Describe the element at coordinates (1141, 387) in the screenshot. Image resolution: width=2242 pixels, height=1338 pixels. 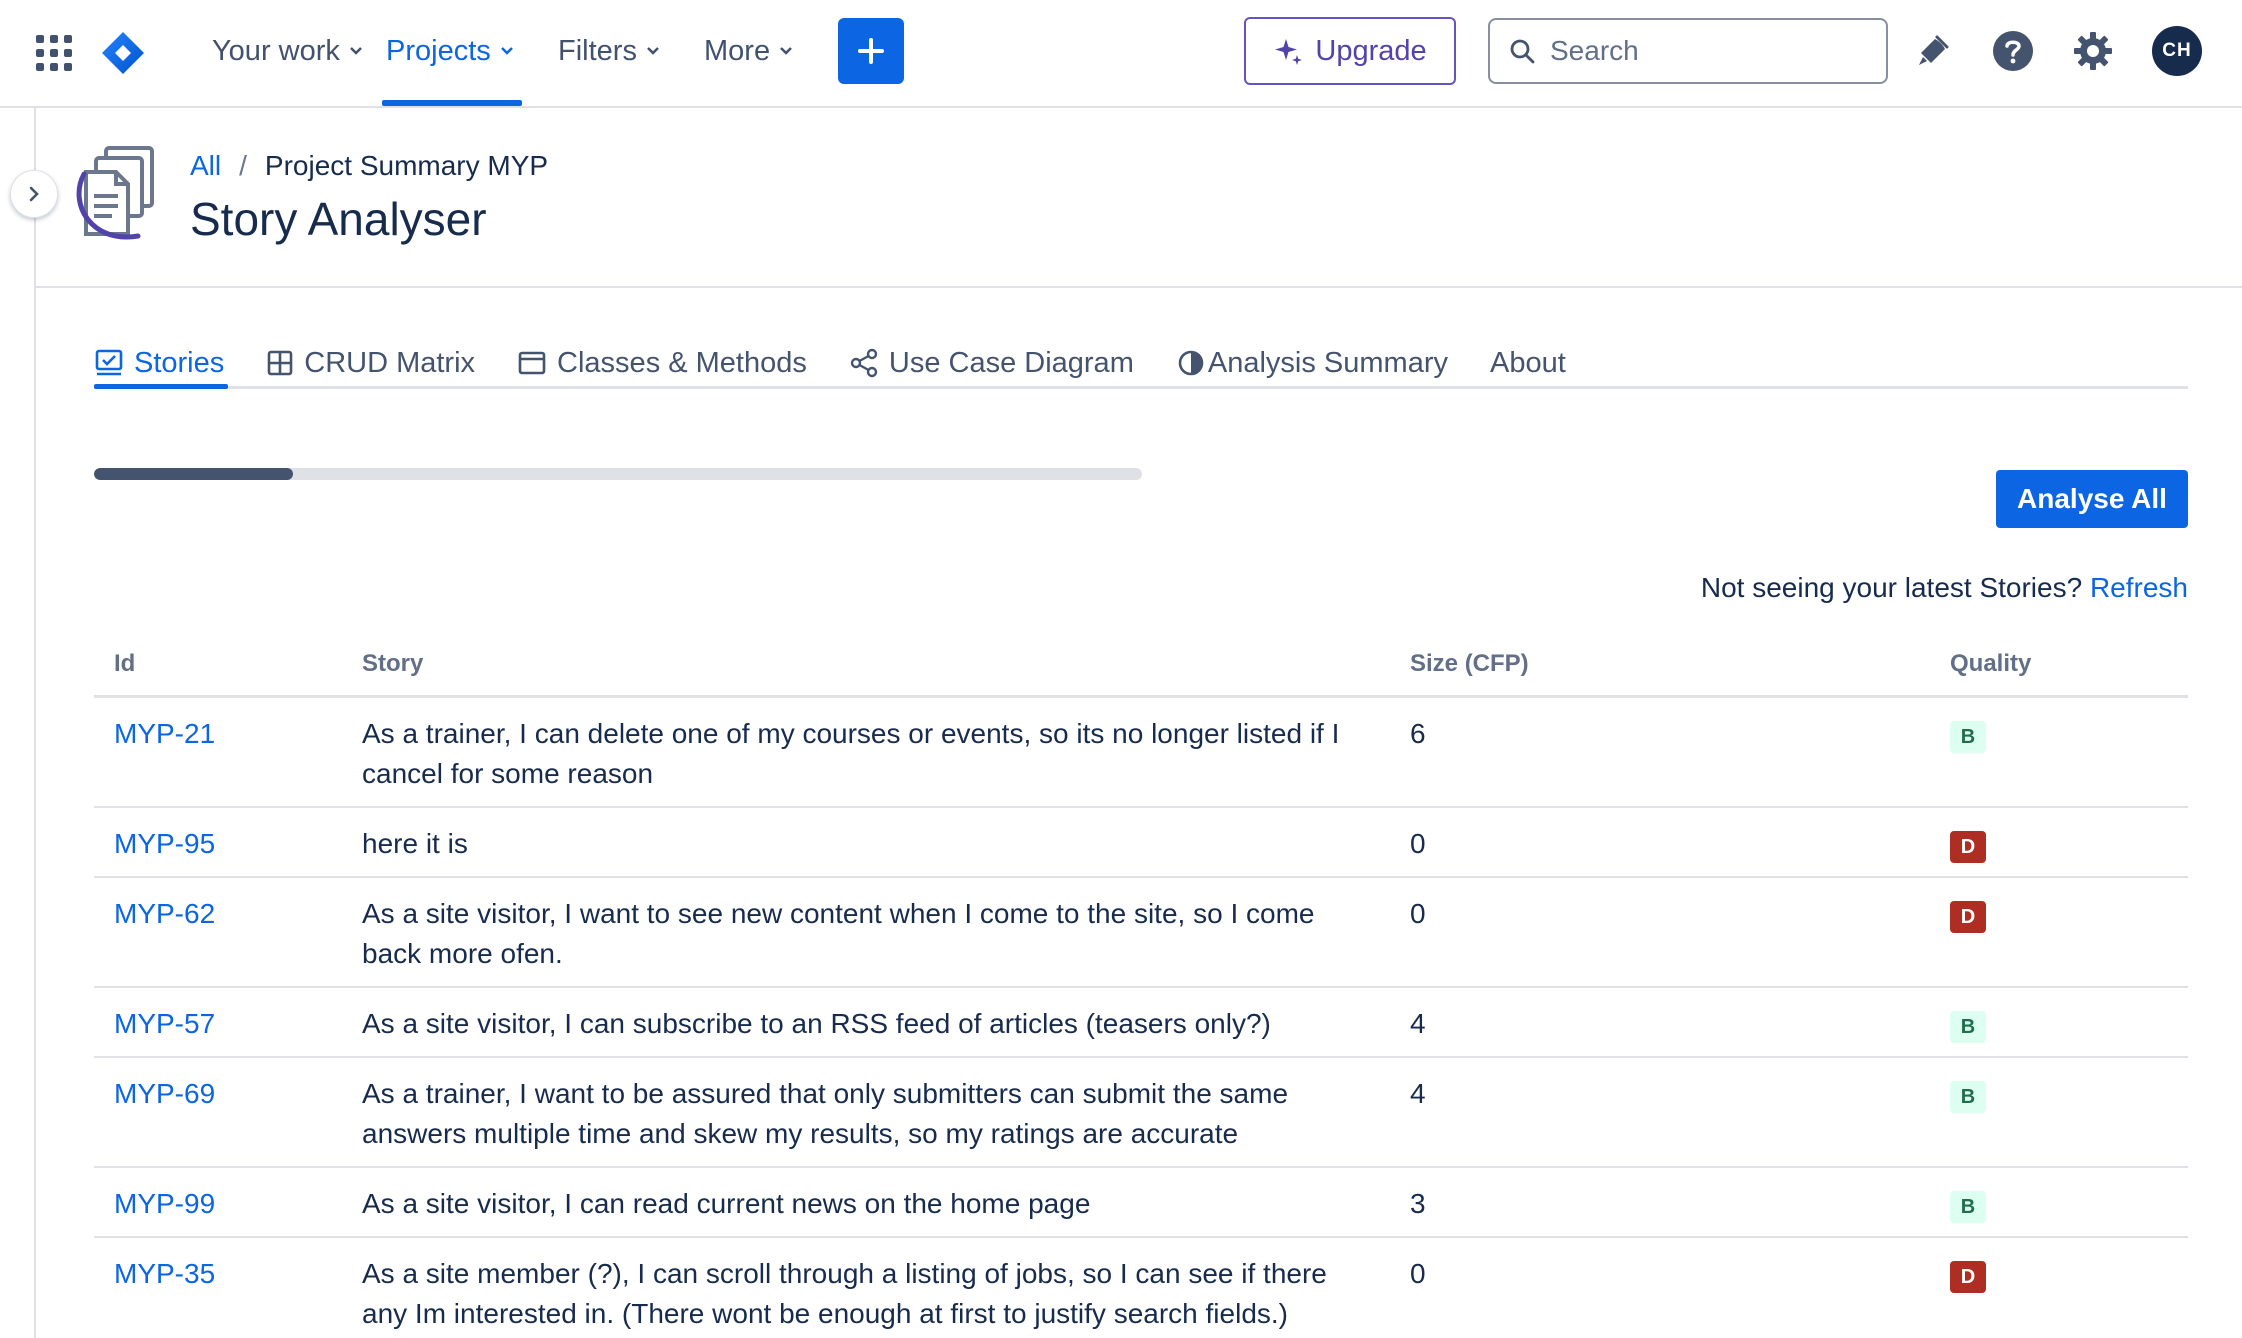
I see `tab-bar-divider` at that location.